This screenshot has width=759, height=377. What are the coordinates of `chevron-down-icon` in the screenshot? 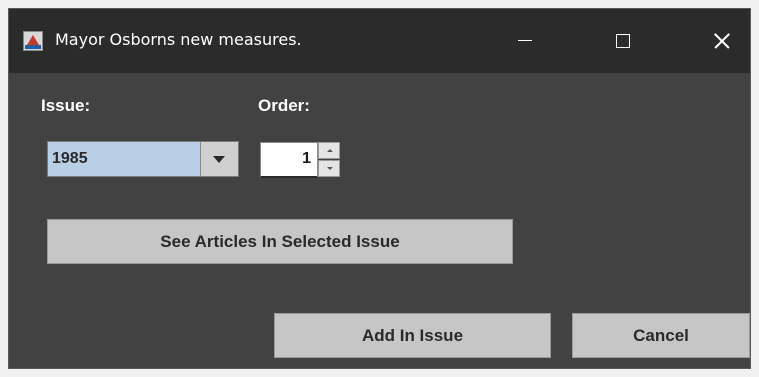 It's located at (219, 159).